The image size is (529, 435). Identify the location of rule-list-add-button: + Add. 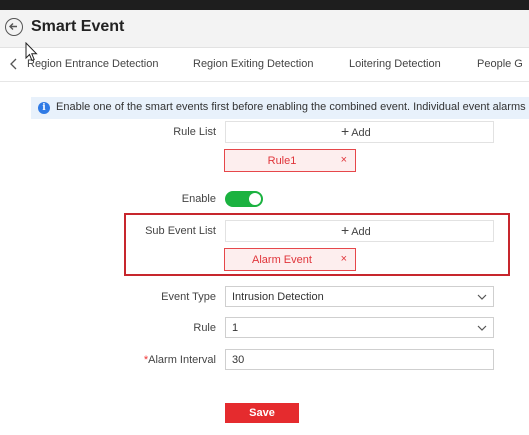
(359, 132).